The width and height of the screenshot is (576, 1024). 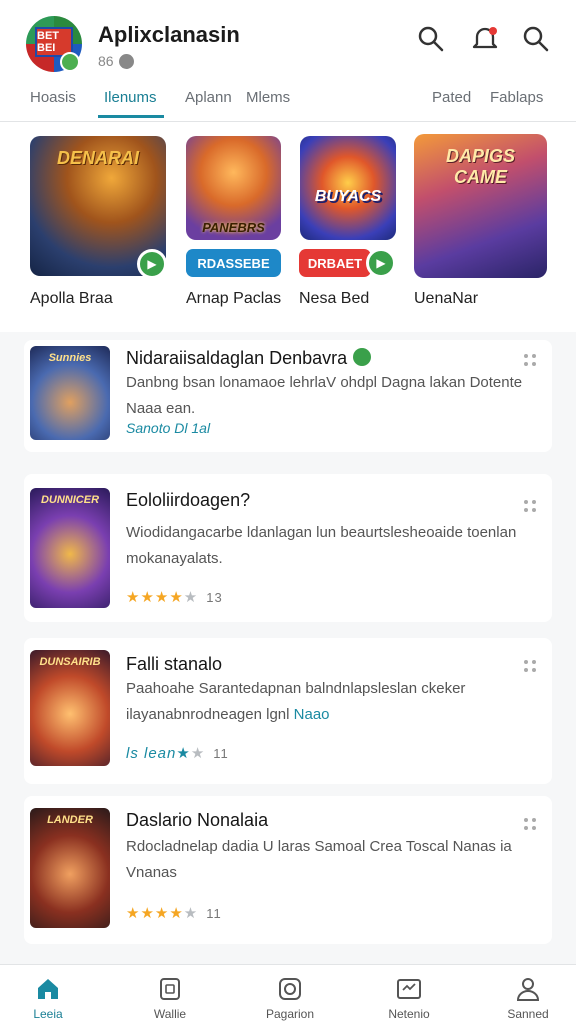 I want to click on list-item-title-text: Nidaraiisaldaglan Denbavra, so click(x=237, y=358).